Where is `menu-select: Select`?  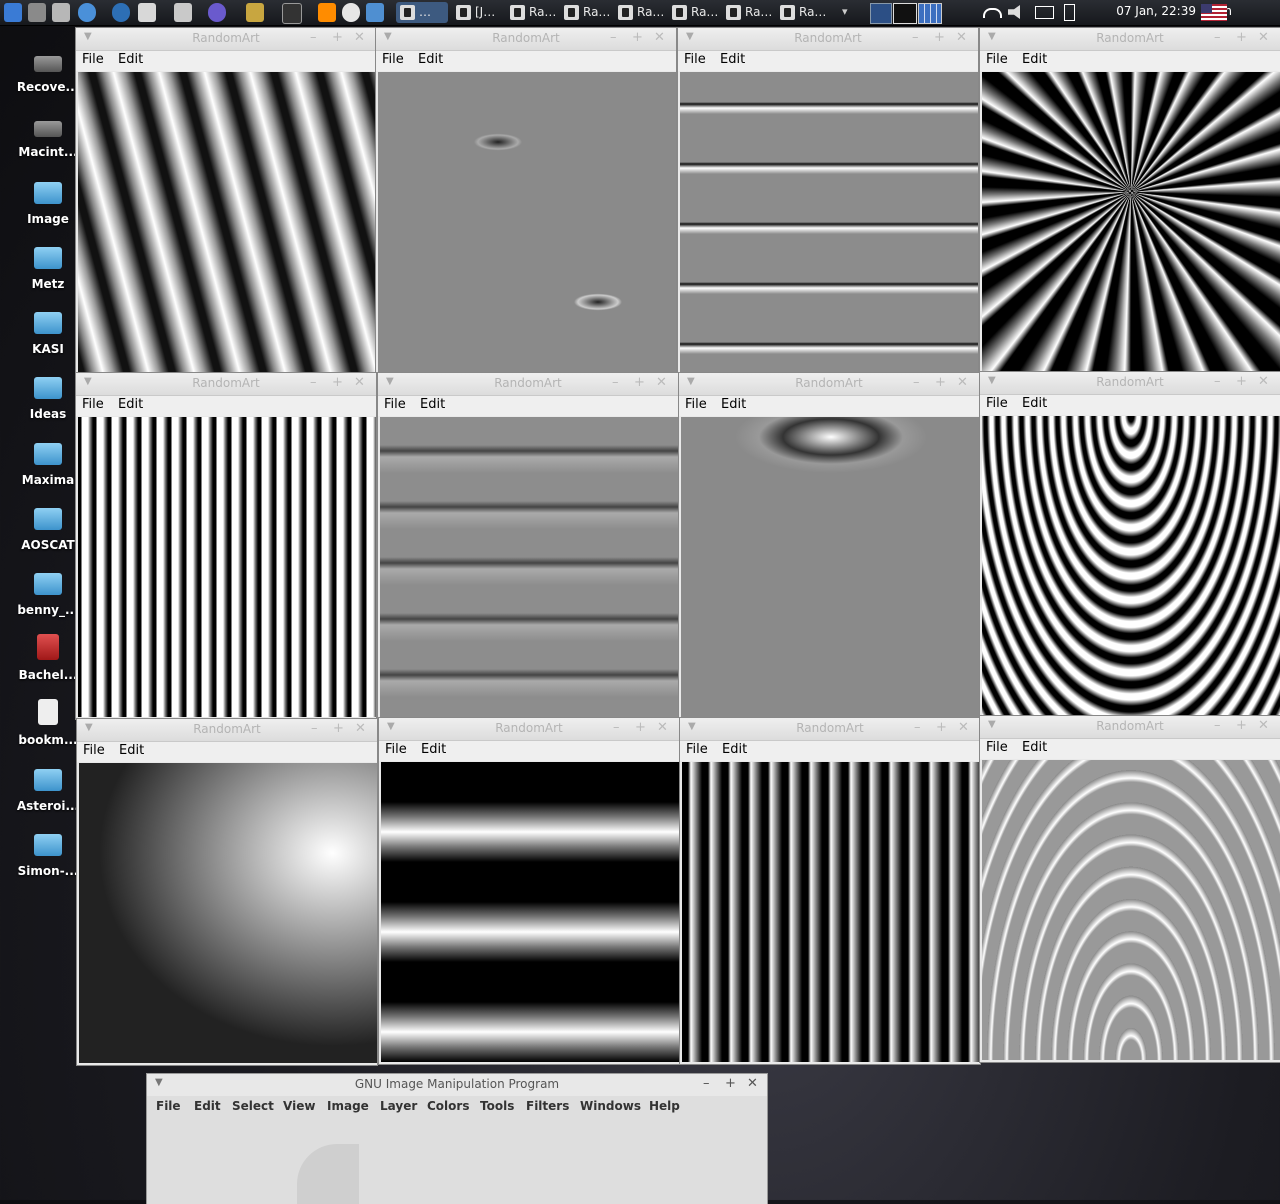 menu-select: Select is located at coordinates (253, 1106).